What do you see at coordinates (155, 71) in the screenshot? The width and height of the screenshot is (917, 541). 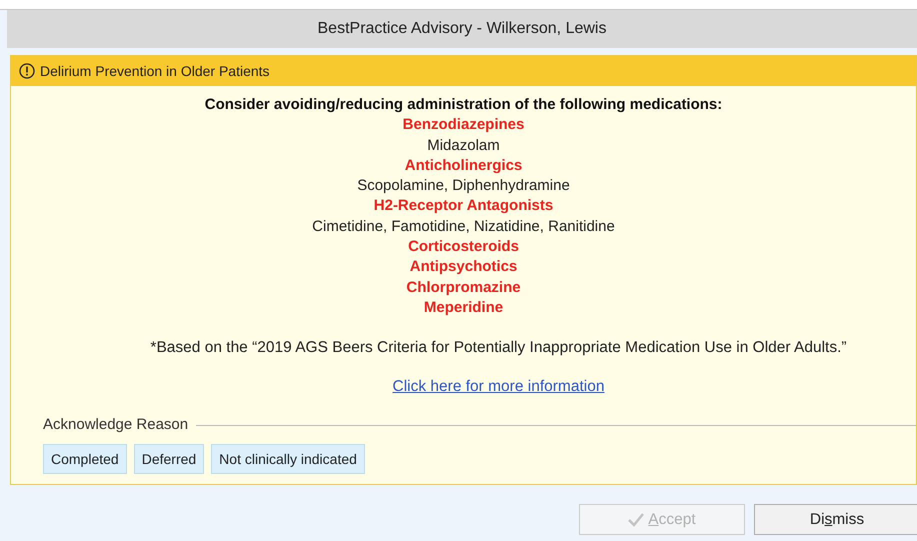 I see `advisory-title: Delirium Prevention in Older Patients` at bounding box center [155, 71].